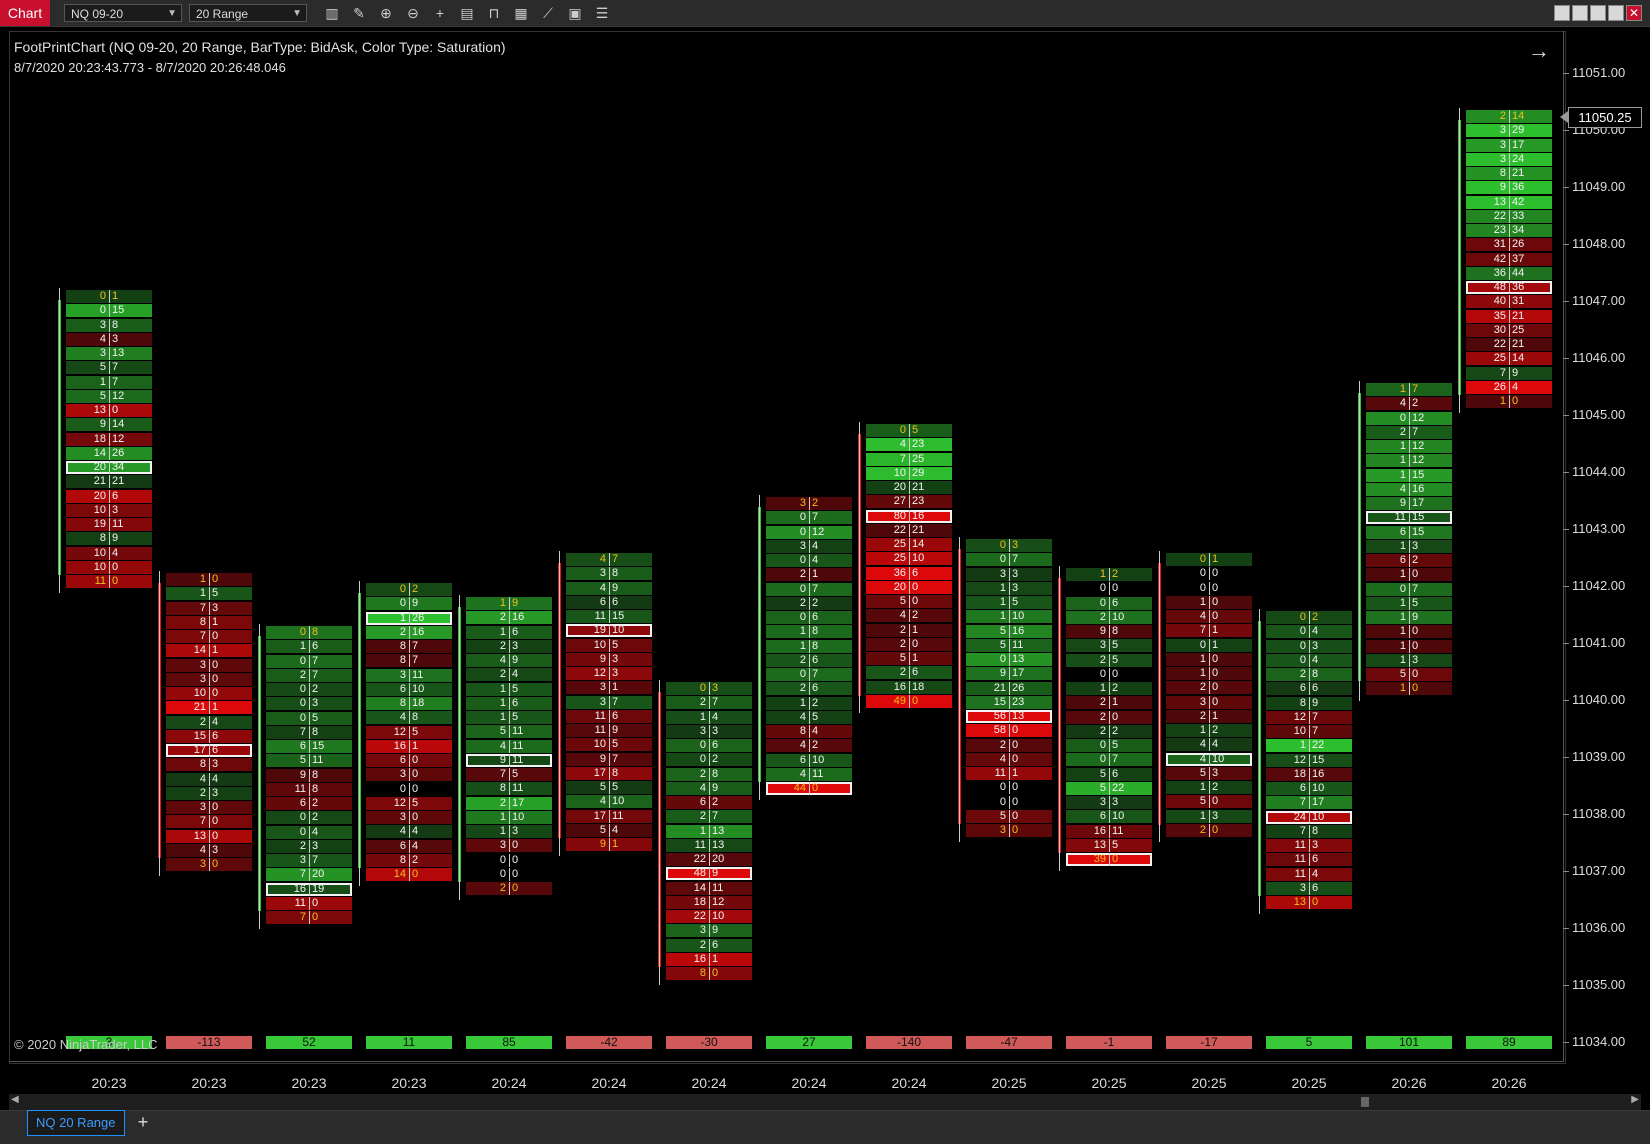 The height and width of the screenshot is (1144, 1650). I want to click on close-icon: ✕, so click(1634, 13).